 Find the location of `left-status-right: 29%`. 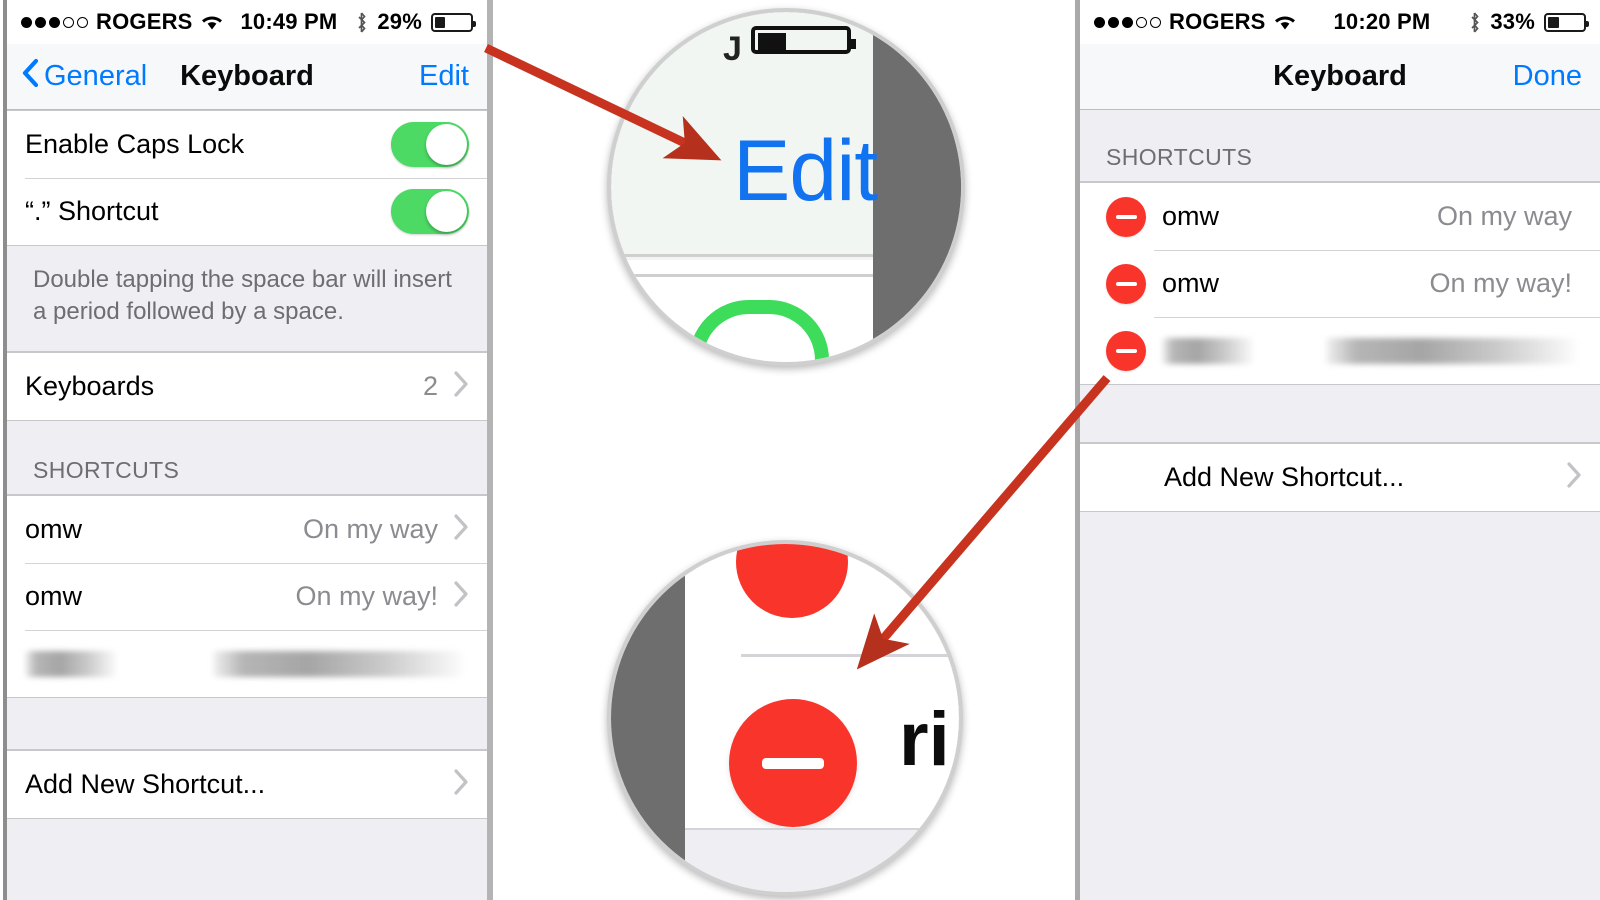

left-status-right: 29% is located at coordinates (415, 22).